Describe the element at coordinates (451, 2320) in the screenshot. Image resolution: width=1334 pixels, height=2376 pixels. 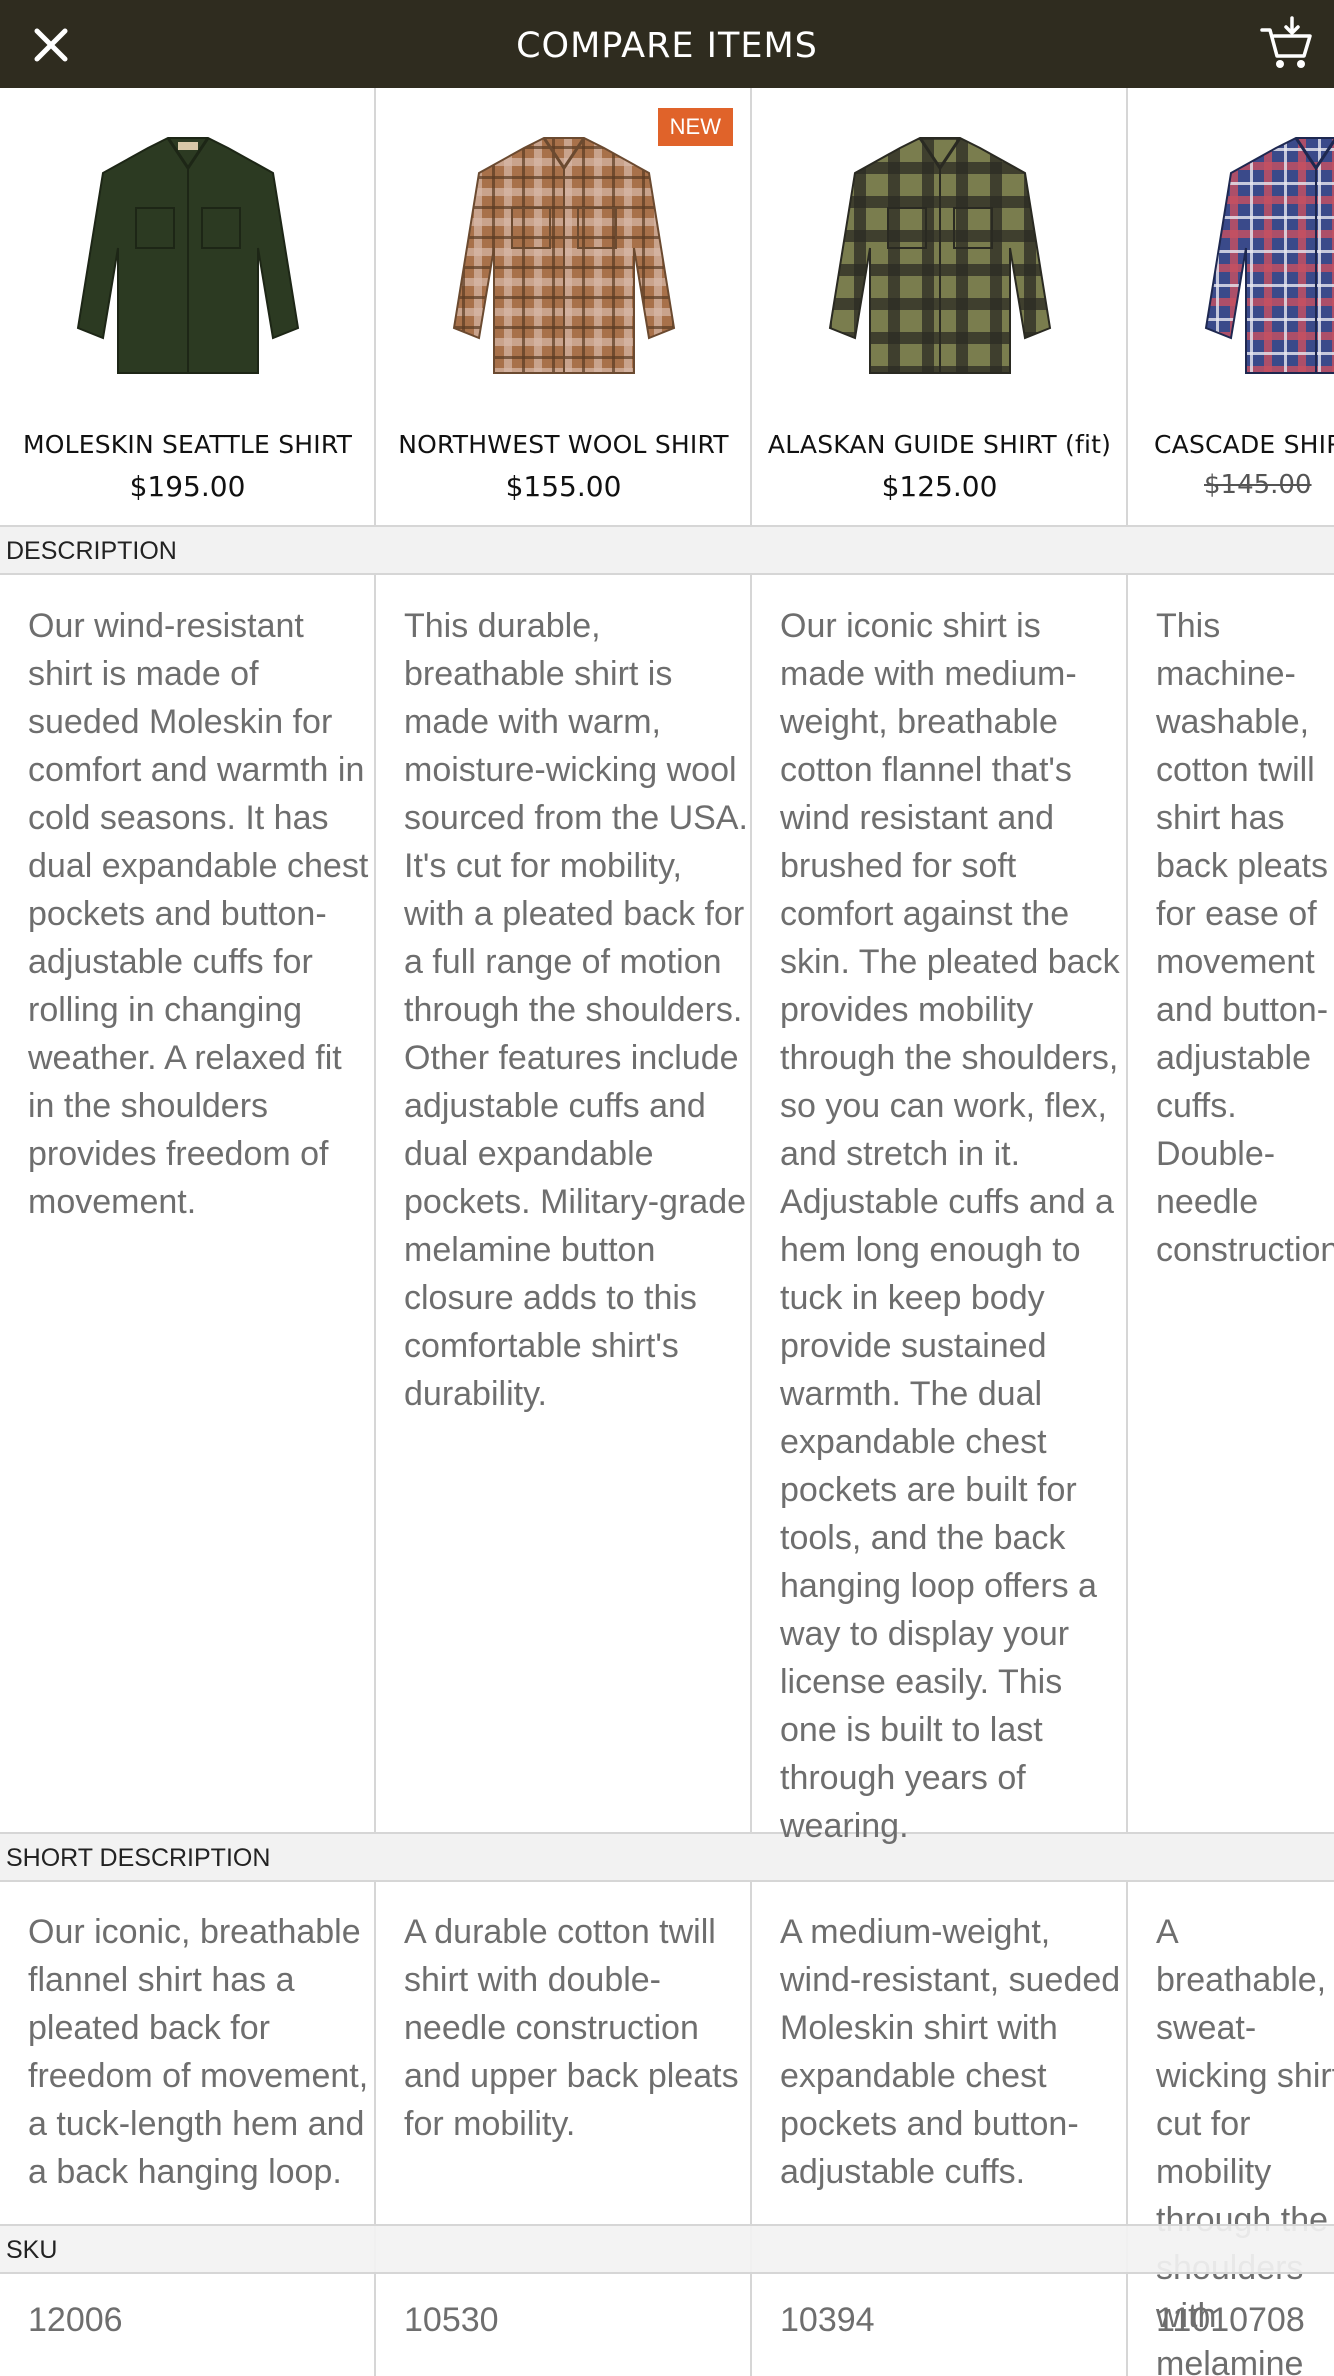
I see `sku-cell: 10530` at that location.